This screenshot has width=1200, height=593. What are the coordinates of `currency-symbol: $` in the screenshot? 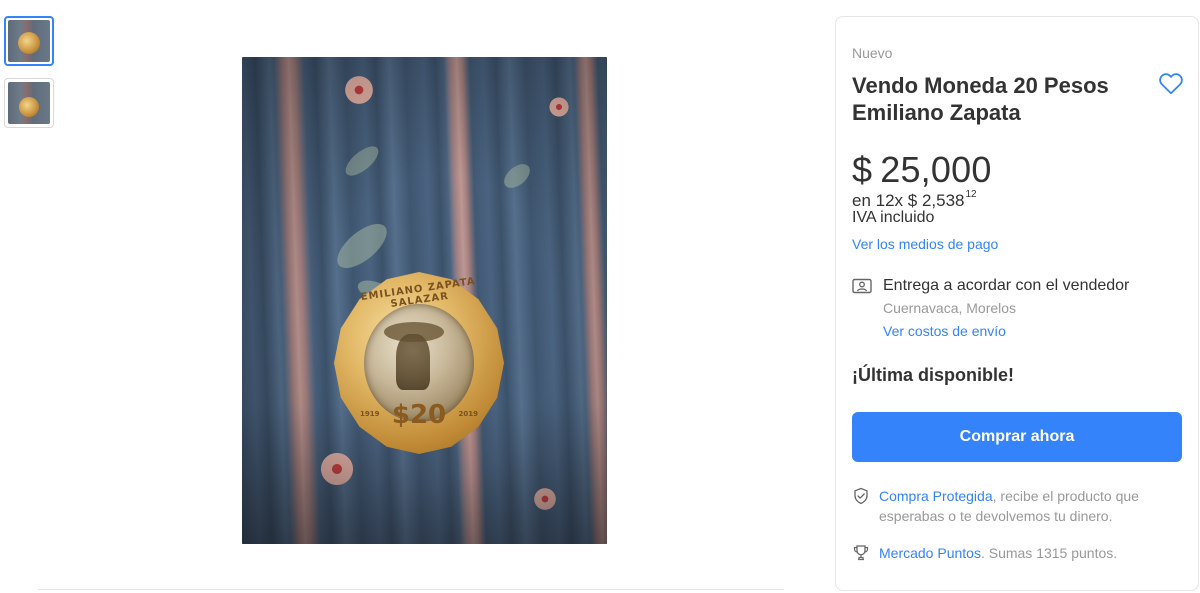 It's located at (862, 169).